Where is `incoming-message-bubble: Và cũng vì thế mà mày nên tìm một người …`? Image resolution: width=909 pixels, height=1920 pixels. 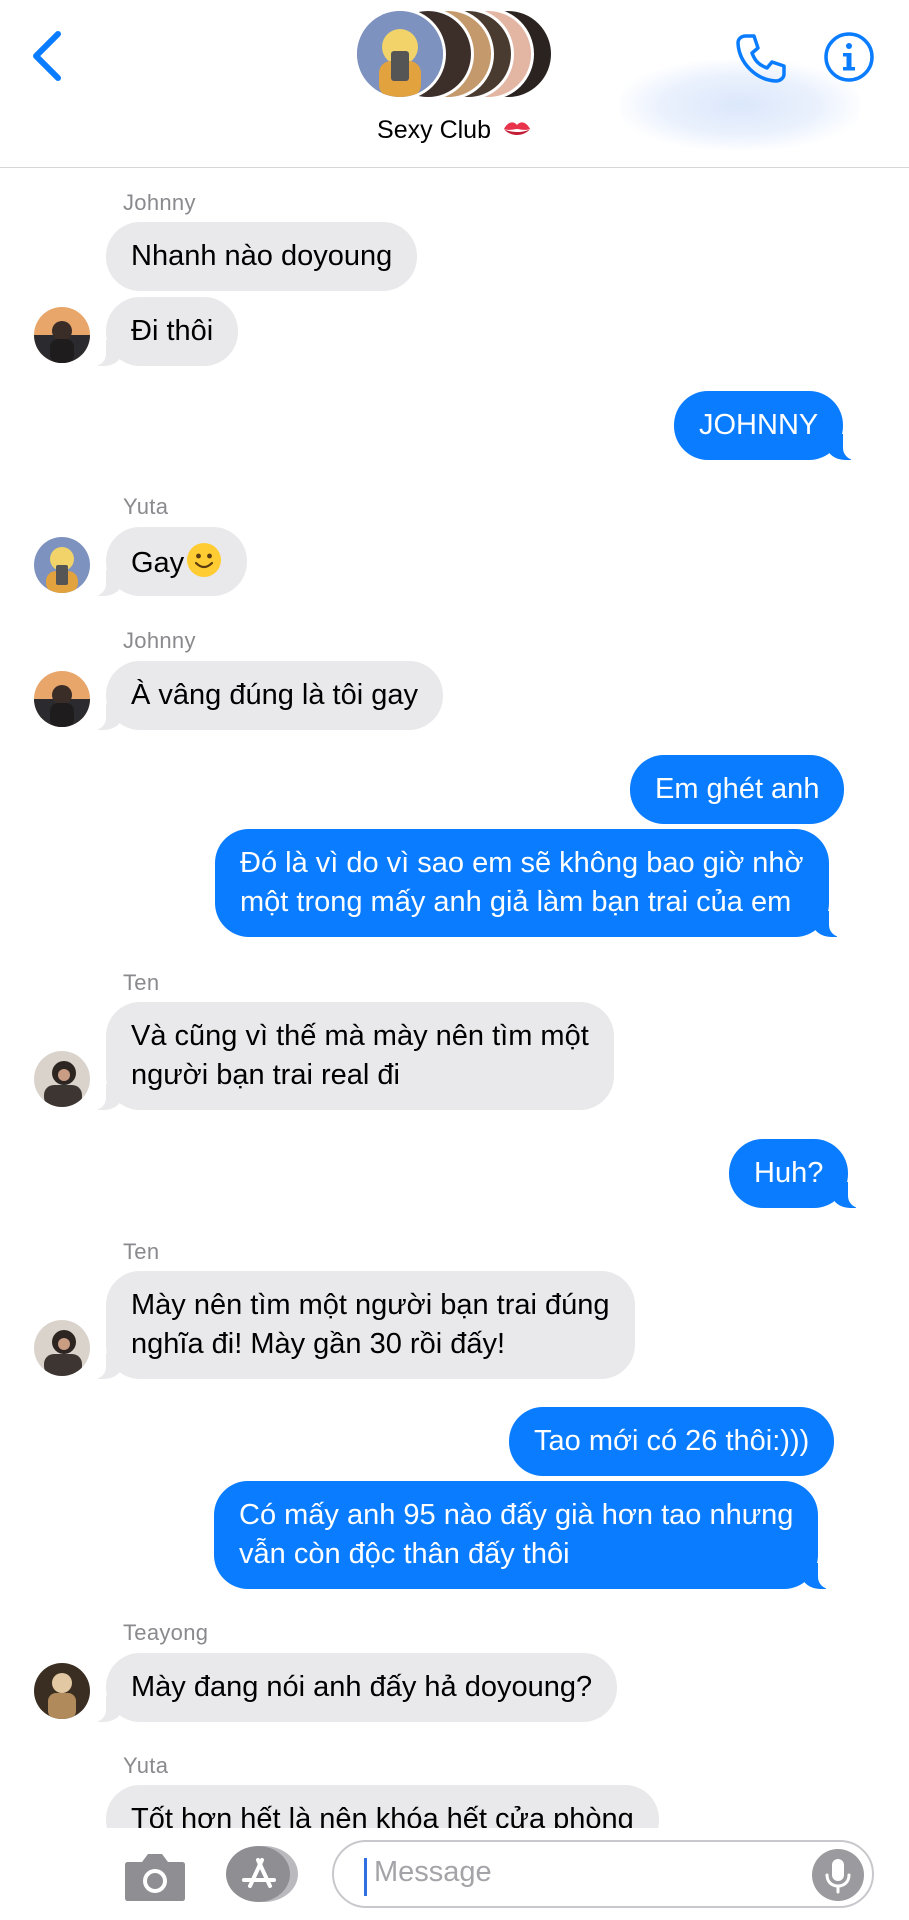
incoming-message-bubble: Và cũng vì thế mà mày nên tìm một người … is located at coordinates (352, 1056).